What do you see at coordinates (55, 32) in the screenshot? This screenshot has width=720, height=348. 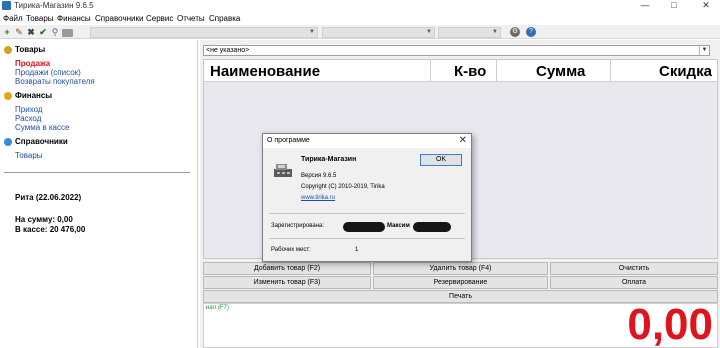 I see `search-icon: ⚲` at bounding box center [55, 32].